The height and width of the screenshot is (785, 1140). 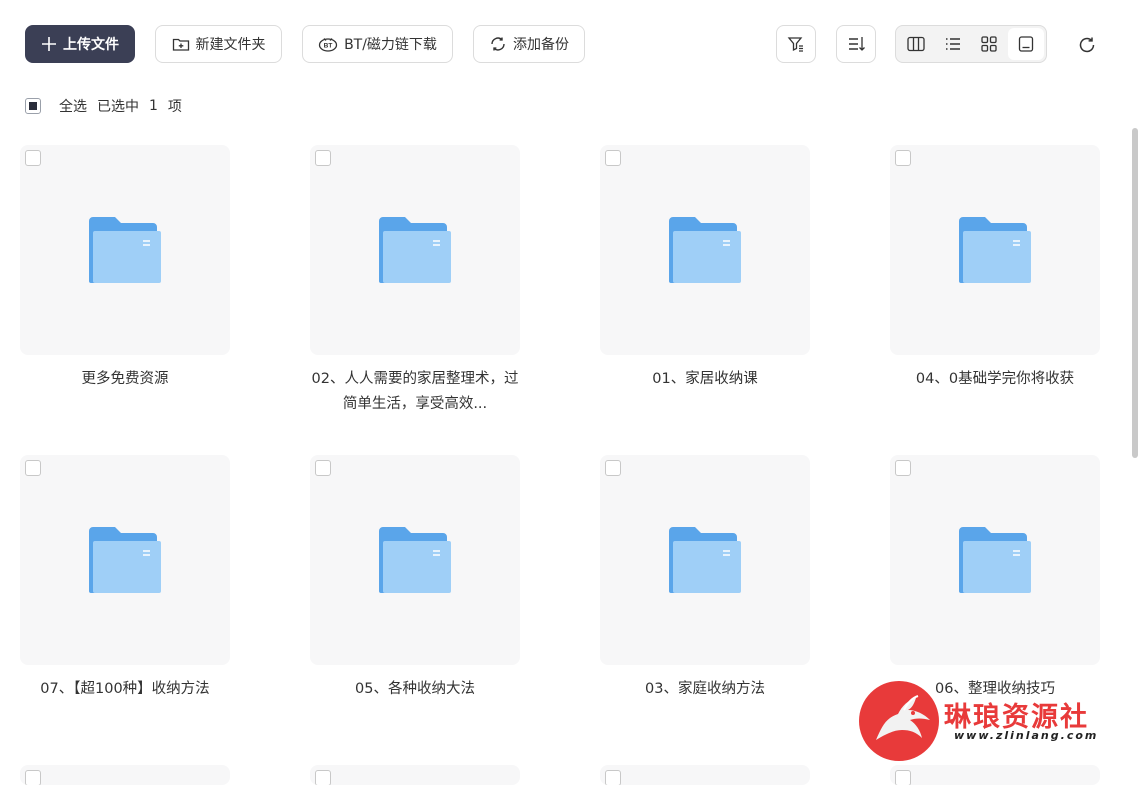 What do you see at coordinates (91, 45) in the screenshot?
I see `upload-label: 上传文件` at bounding box center [91, 45].